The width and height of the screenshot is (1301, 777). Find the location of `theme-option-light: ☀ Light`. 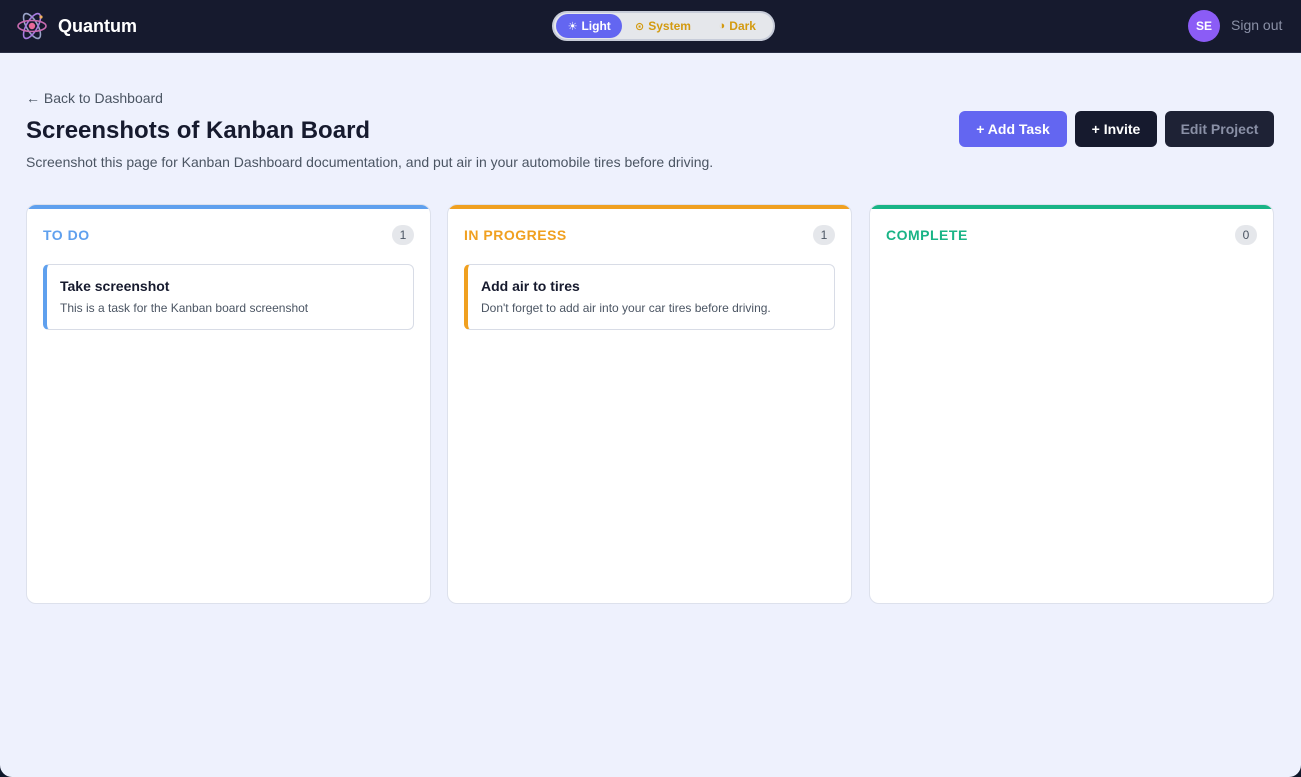

theme-option-light: ☀ Light is located at coordinates (589, 26).